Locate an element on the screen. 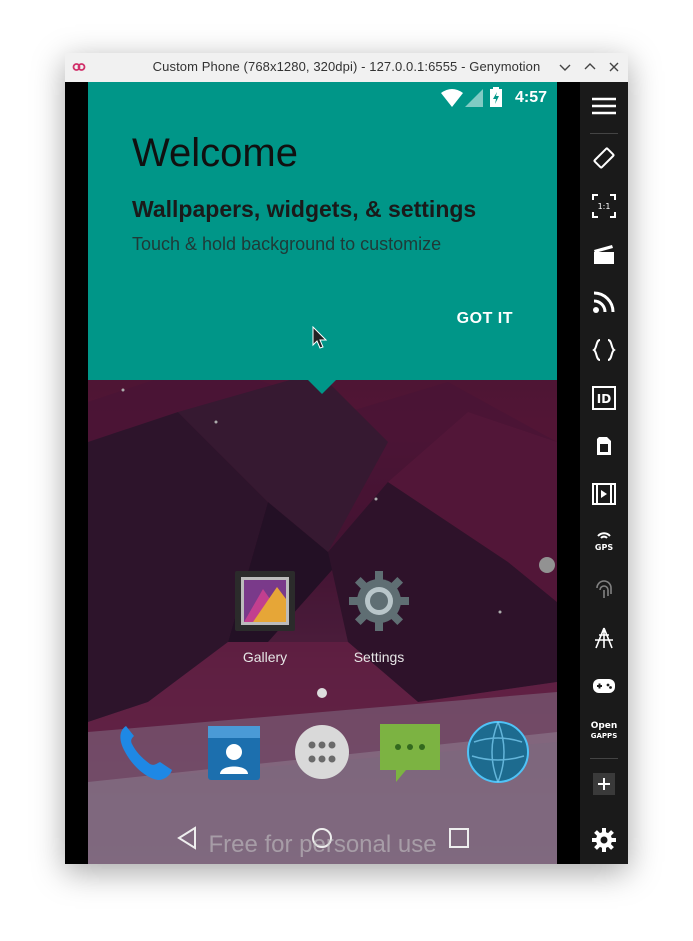  gallery-label: Gallery is located at coordinates (265, 657).